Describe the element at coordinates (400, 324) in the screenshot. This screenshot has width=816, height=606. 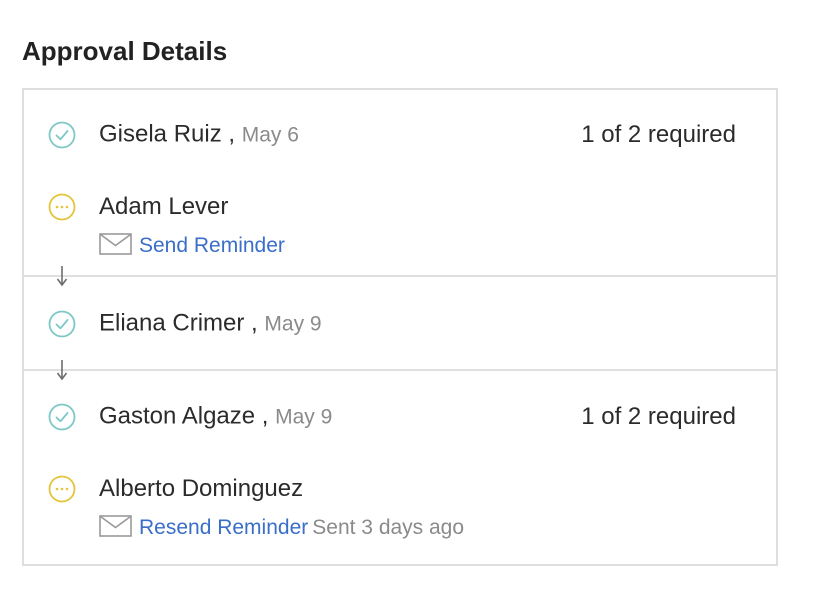
I see `approver-row-eliana: Eliana Crimer , May 9` at that location.